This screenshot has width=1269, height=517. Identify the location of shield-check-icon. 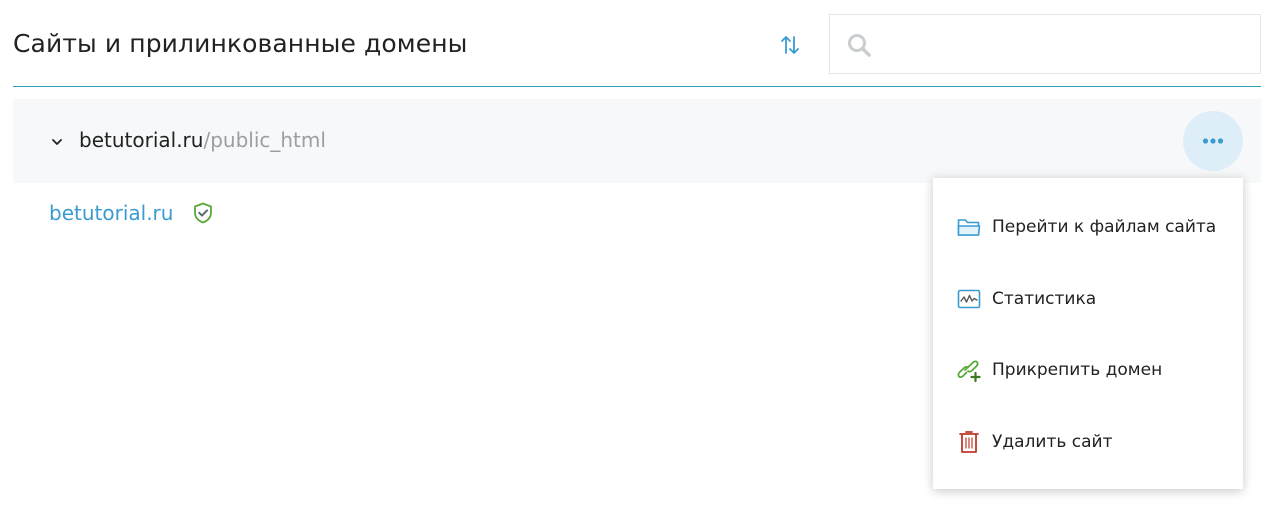
(202, 213).